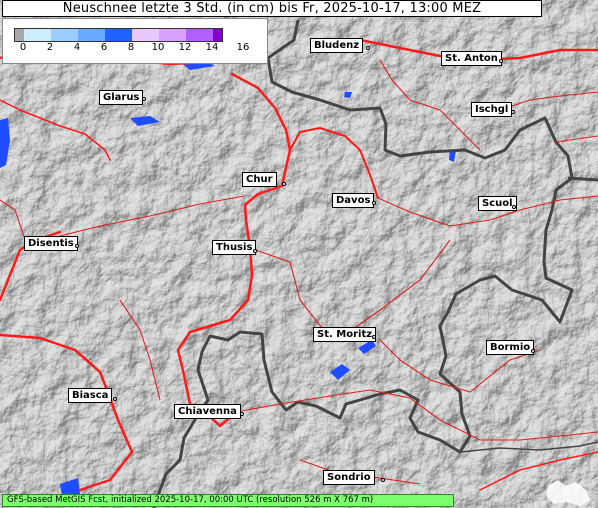 The width and height of the screenshot is (598, 508). Describe the element at coordinates (51, 243) in the screenshot. I see `city-label-disentis: Disentis` at that location.